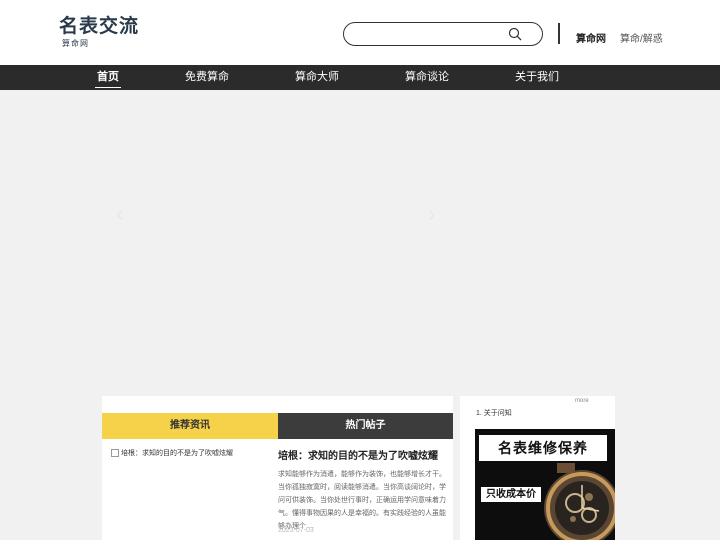 The image size is (720, 540). I want to click on logo-subtitle: 算命网, so click(75, 43).